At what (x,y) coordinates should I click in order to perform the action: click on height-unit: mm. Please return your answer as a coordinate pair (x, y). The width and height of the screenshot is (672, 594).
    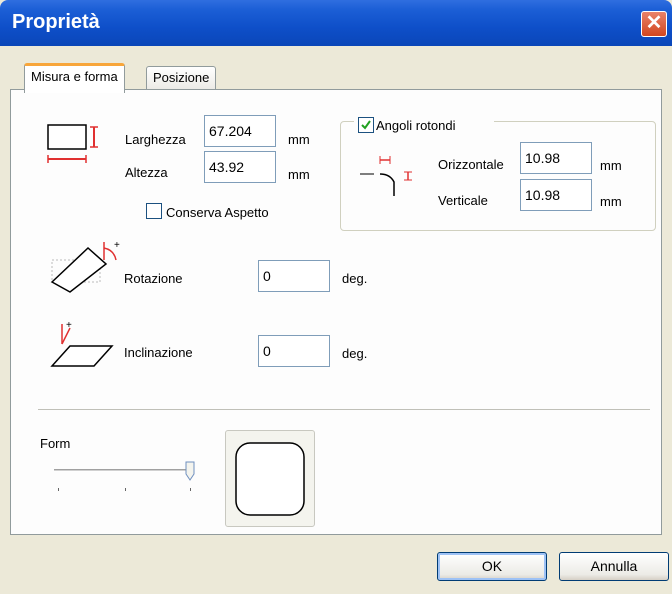
    Looking at the image, I should click on (299, 174).